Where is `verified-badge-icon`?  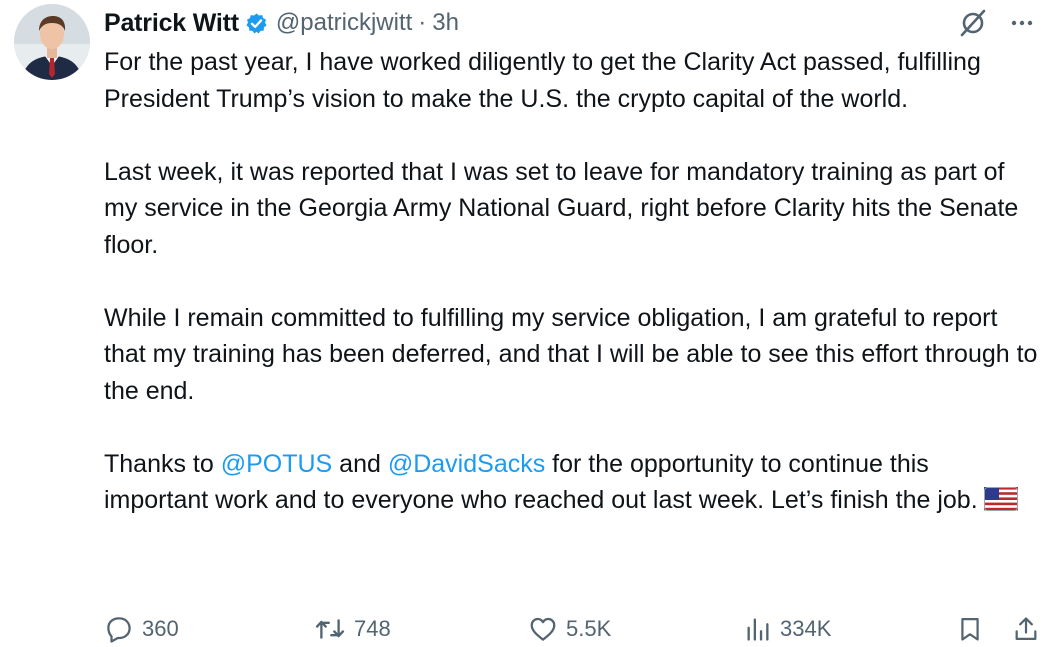
verified-badge-icon is located at coordinates (256, 23).